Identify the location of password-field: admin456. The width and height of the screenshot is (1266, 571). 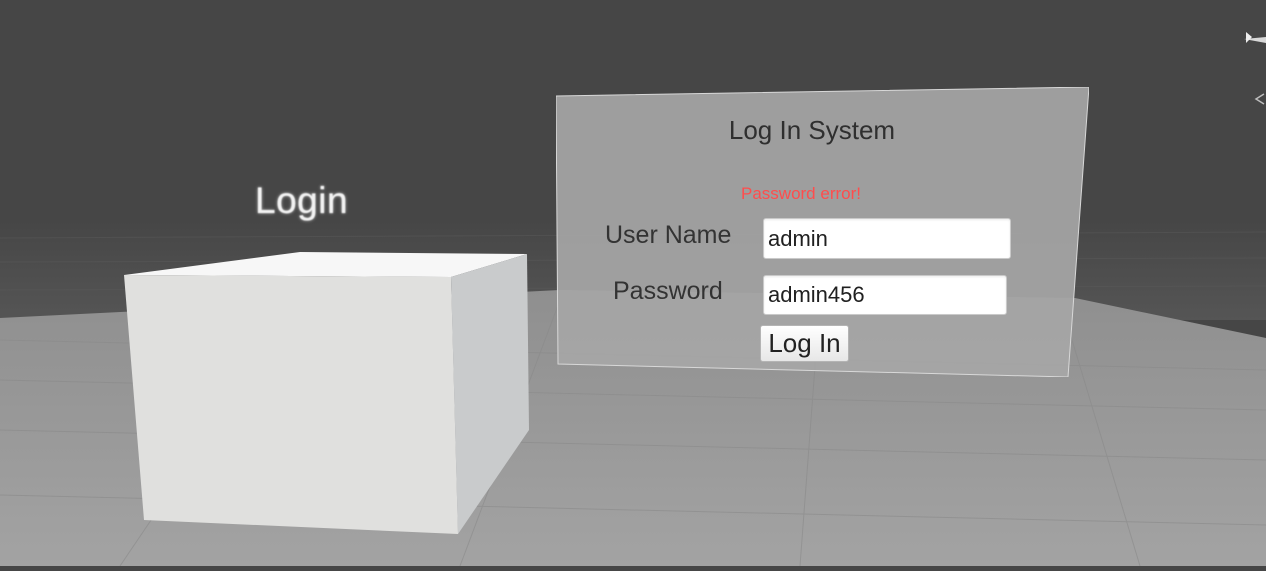
(885, 295).